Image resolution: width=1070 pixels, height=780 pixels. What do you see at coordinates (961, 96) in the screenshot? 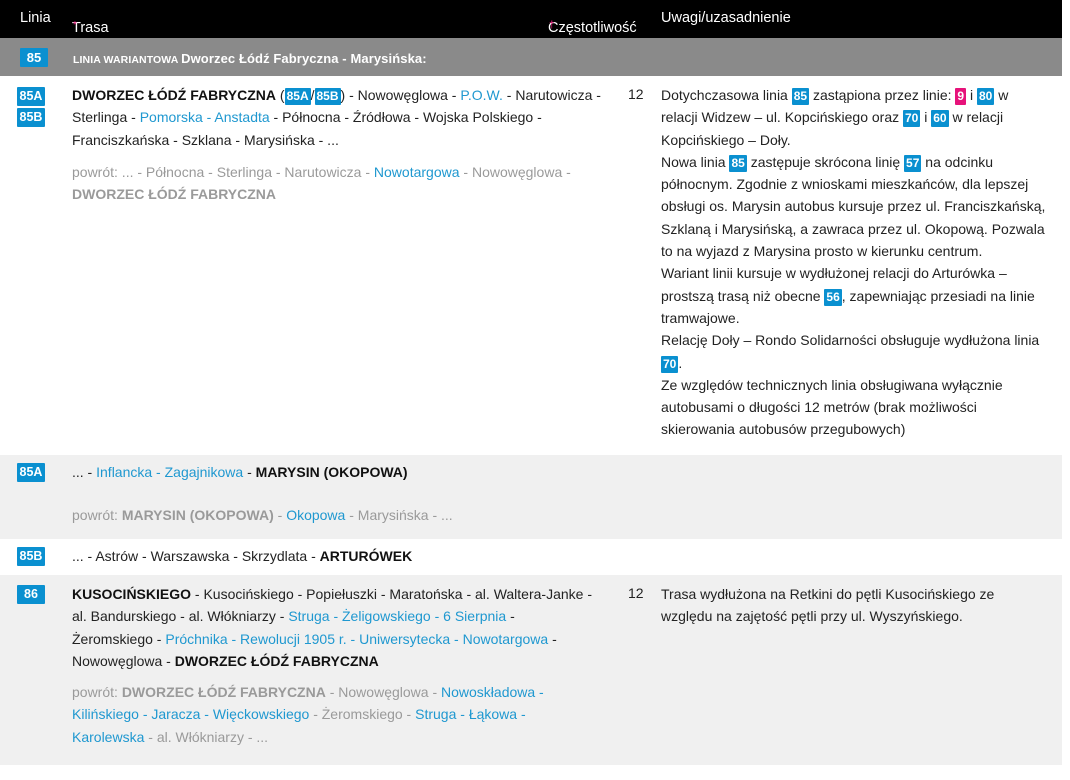
I see `inline-badge-9: 9` at bounding box center [961, 96].